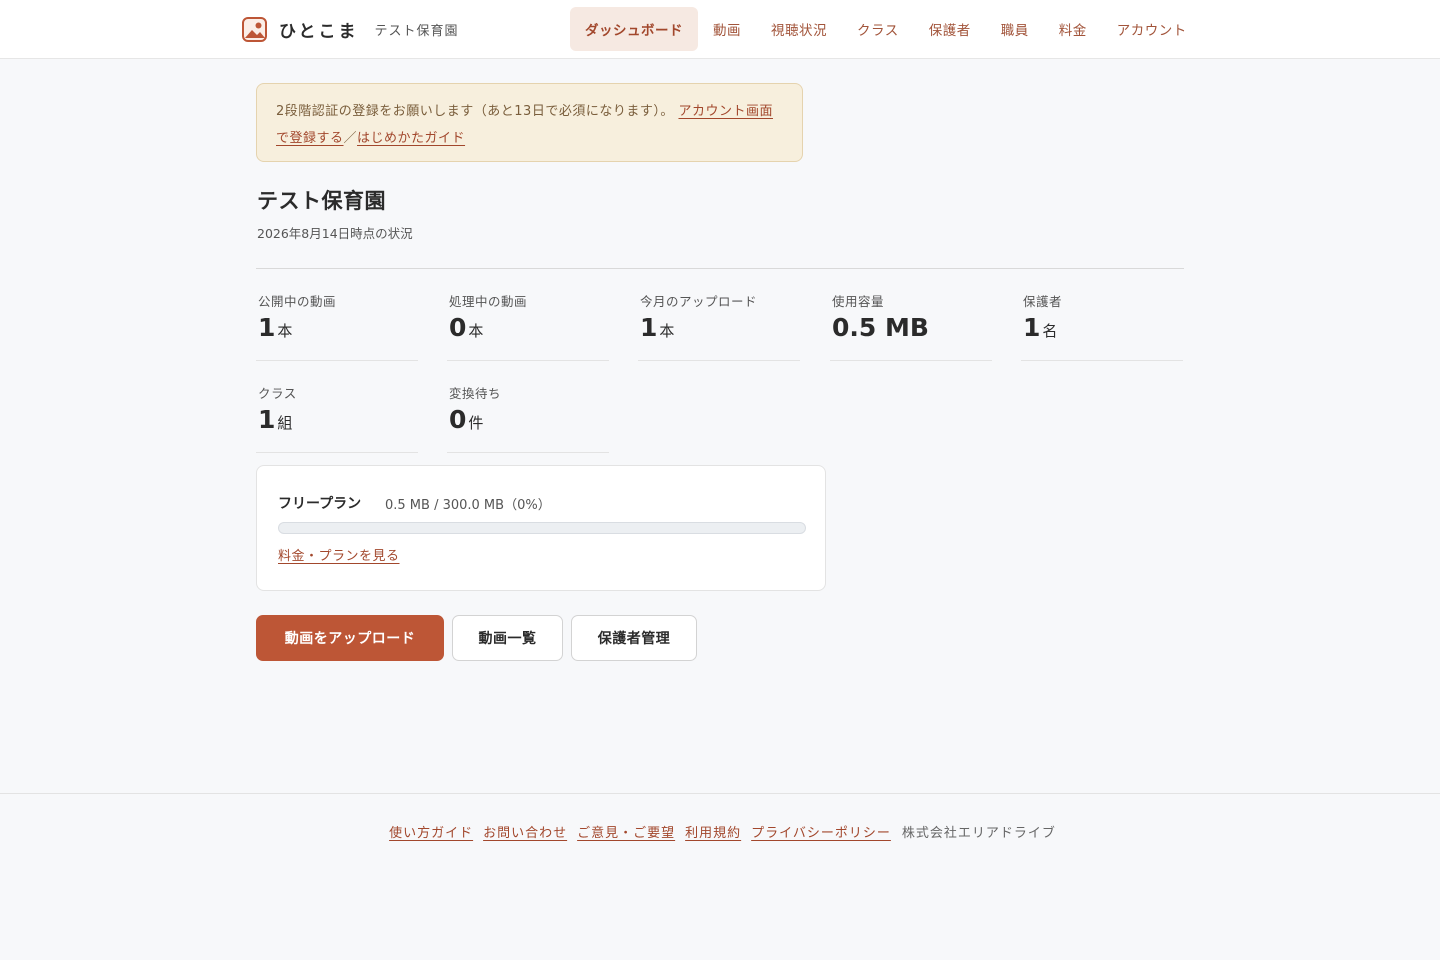  Describe the element at coordinates (411, 138) in the screenshot. I see `getting-started-guide-link: はじめかたガイド` at that location.